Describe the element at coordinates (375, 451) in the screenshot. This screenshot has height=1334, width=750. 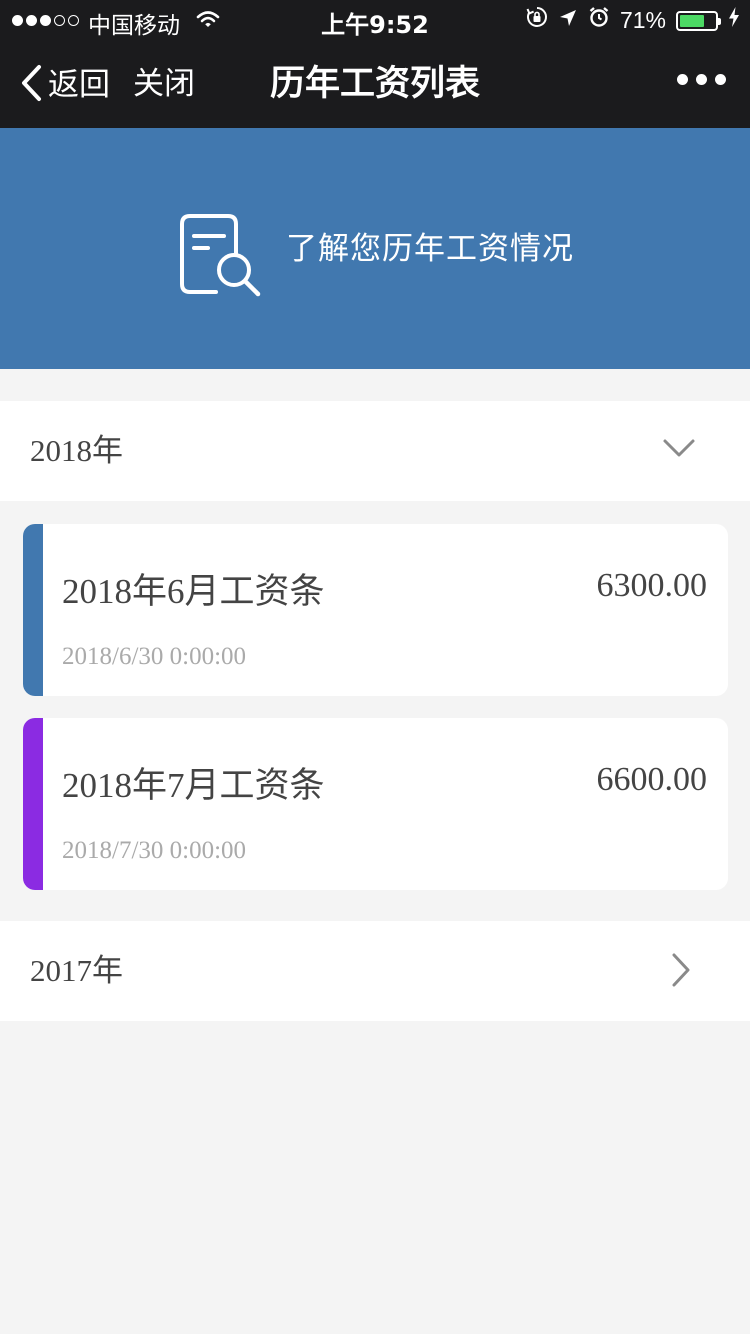
I see `year-section-2018: 2018年` at that location.